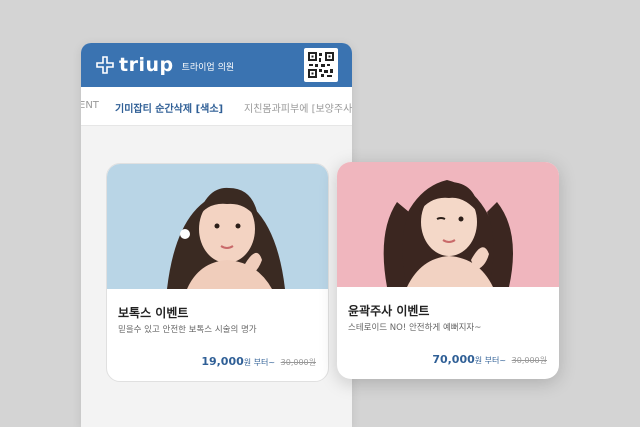 Image resolution: width=640 pixels, height=427 pixels. Describe the element at coordinates (208, 68) in the screenshot. I see `clinic-name: 트라이업 의원` at that location.